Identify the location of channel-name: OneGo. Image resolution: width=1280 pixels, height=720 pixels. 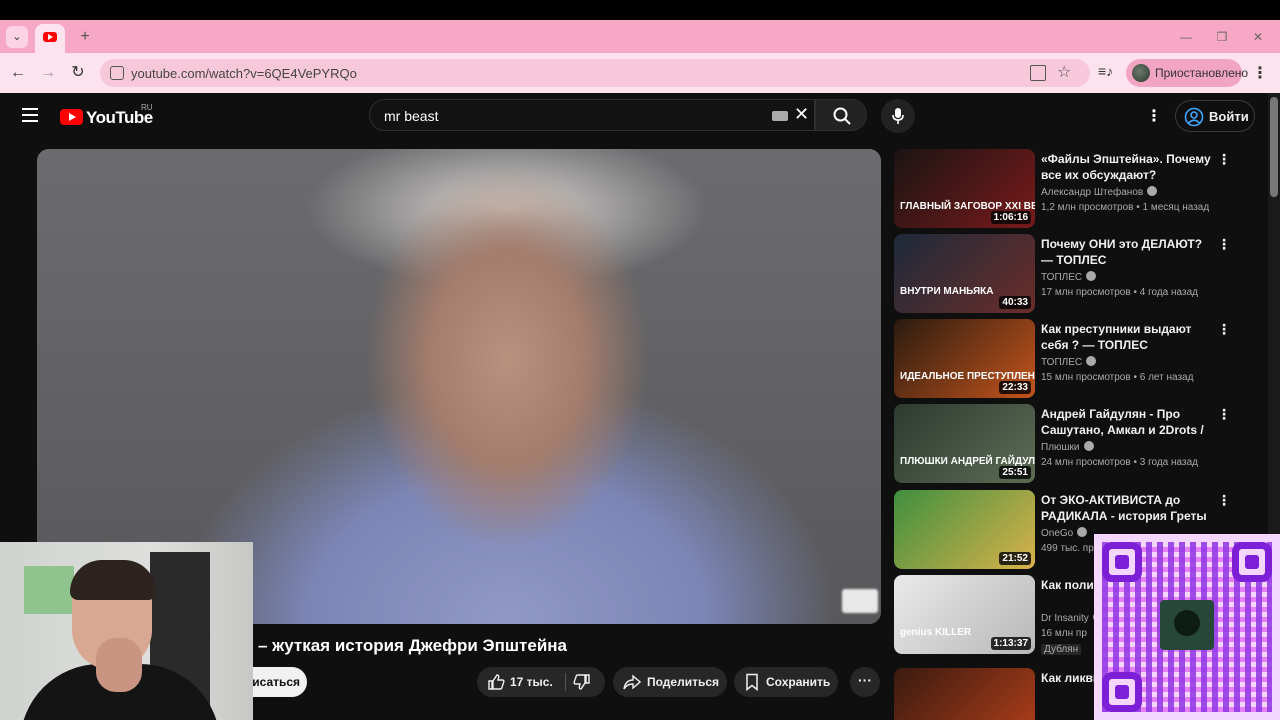
(1057, 533).